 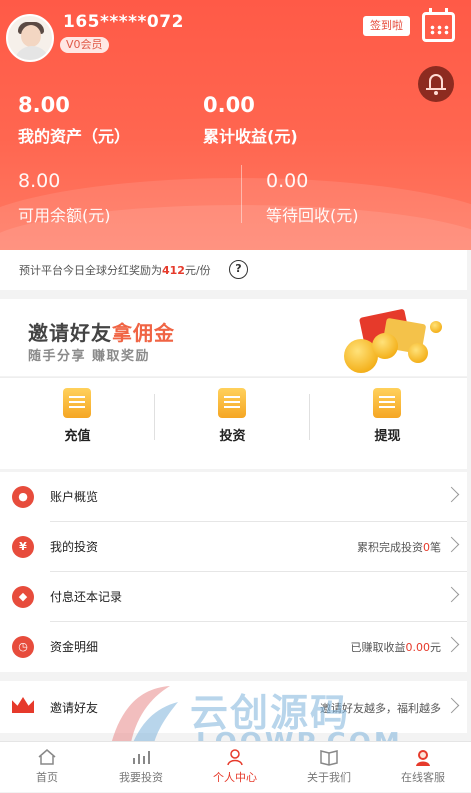 What do you see at coordinates (378, 647) in the screenshot?
I see `earned-income-prefix: 已赚取收益` at bounding box center [378, 647].